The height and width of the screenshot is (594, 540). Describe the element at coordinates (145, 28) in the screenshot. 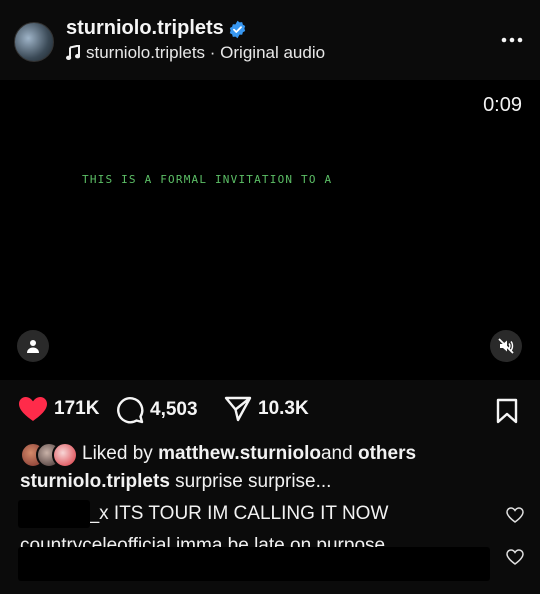

I see `username: sturniolo.triplets` at that location.